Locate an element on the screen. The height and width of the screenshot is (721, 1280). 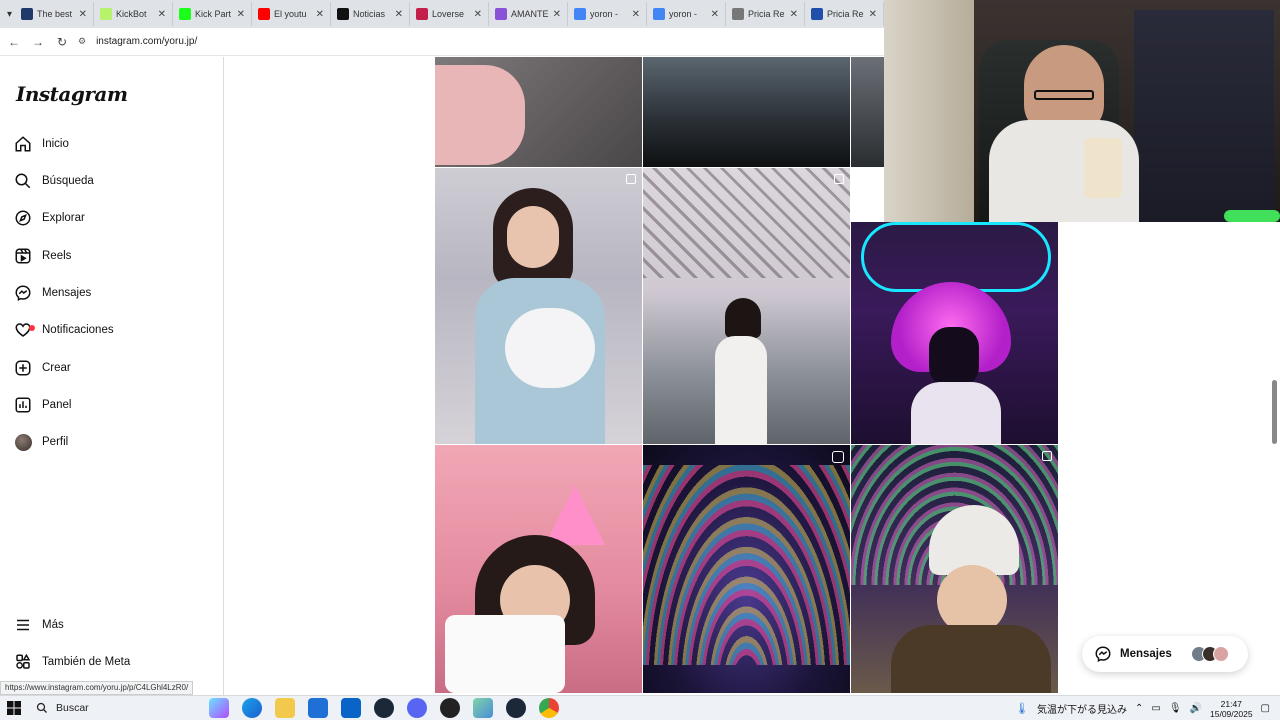
tab-title: Kick Part is located at coordinates (213, 14).